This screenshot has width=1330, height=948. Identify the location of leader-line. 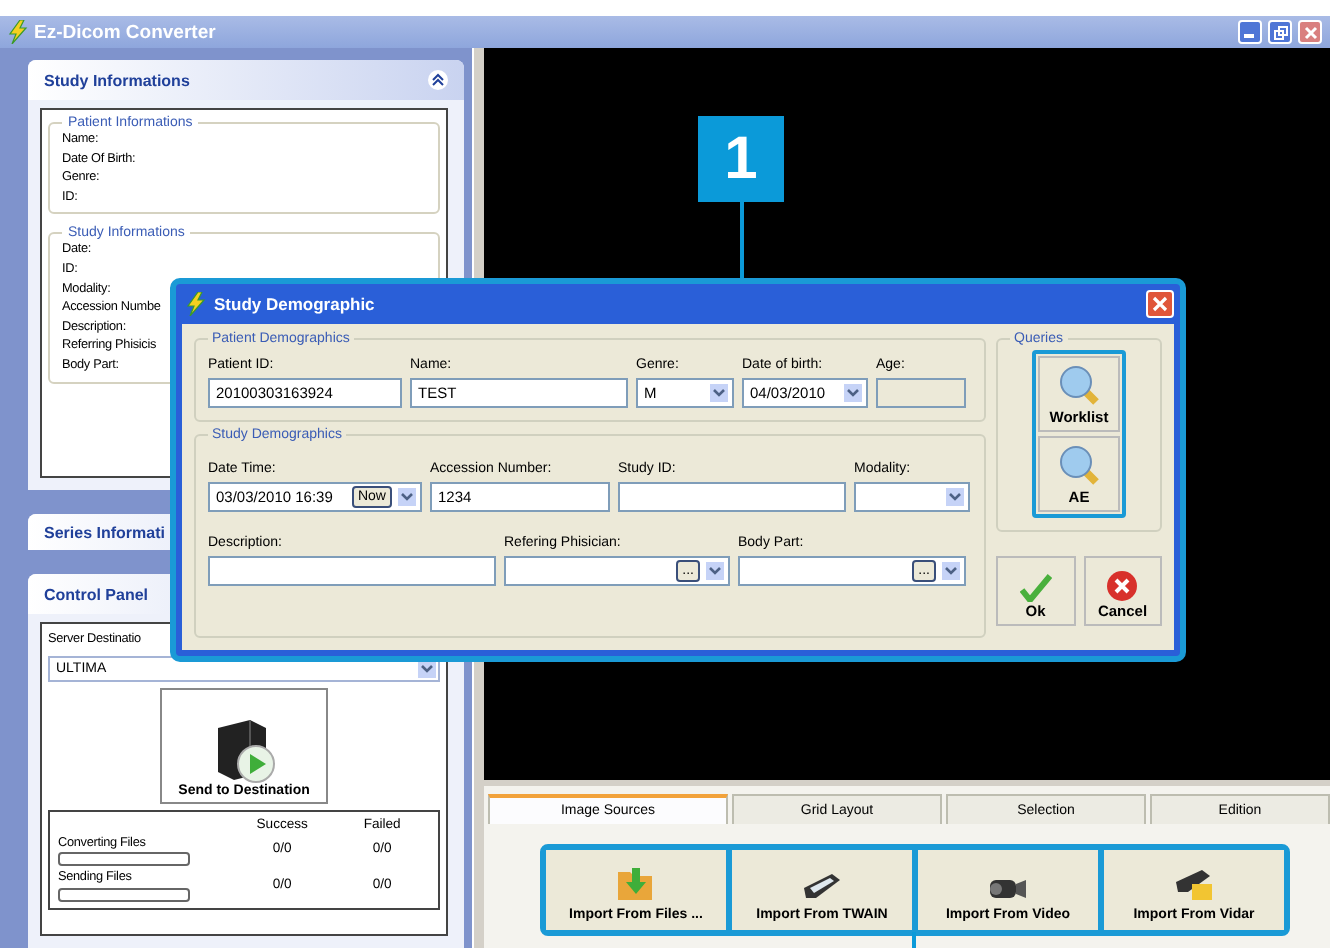
(742, 239).